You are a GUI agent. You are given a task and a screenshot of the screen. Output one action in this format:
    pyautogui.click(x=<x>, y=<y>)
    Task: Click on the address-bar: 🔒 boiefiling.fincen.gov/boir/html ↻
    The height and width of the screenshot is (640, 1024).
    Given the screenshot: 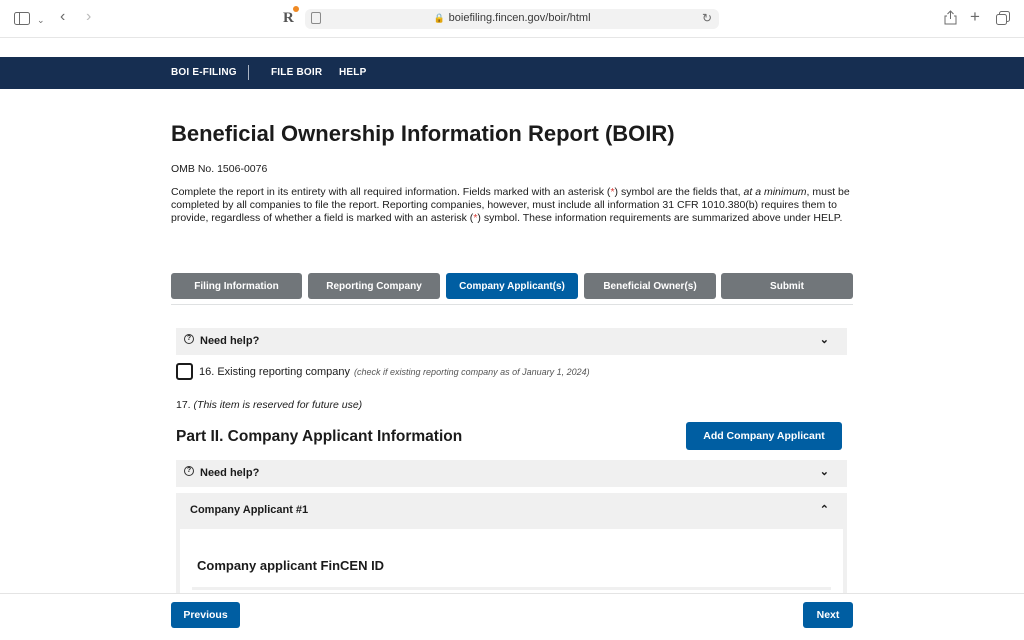 What is the action you would take?
    pyautogui.click(x=512, y=19)
    